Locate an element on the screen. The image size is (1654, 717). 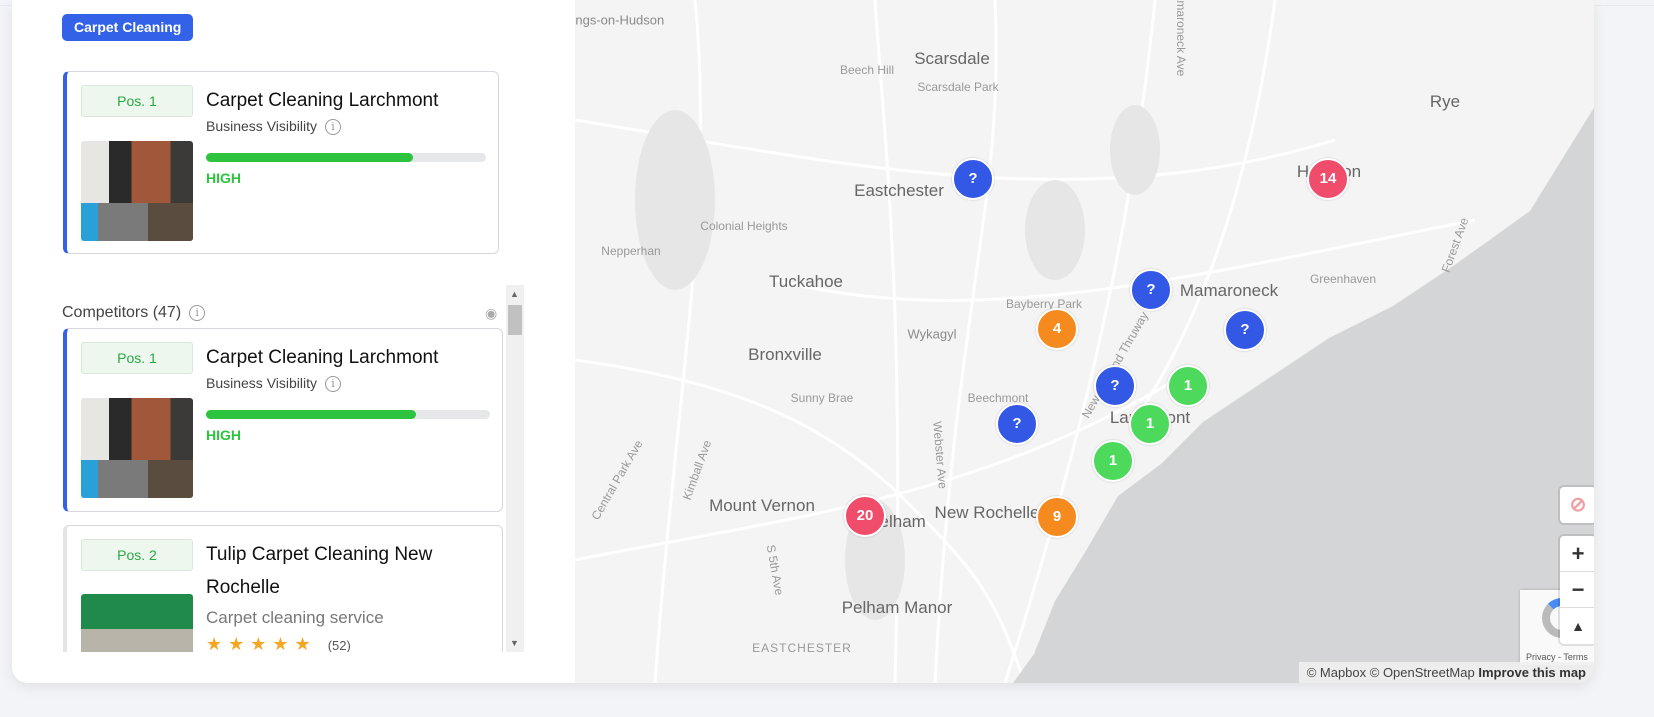
position-badge: Pos. 2 is located at coordinates (137, 555).